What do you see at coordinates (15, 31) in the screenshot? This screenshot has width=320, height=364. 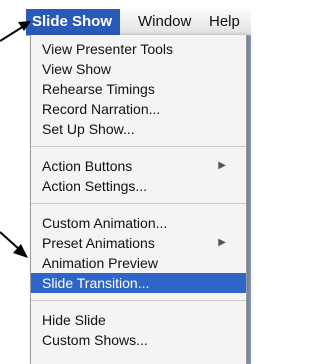 I see `pointer-arrow-top` at bounding box center [15, 31].